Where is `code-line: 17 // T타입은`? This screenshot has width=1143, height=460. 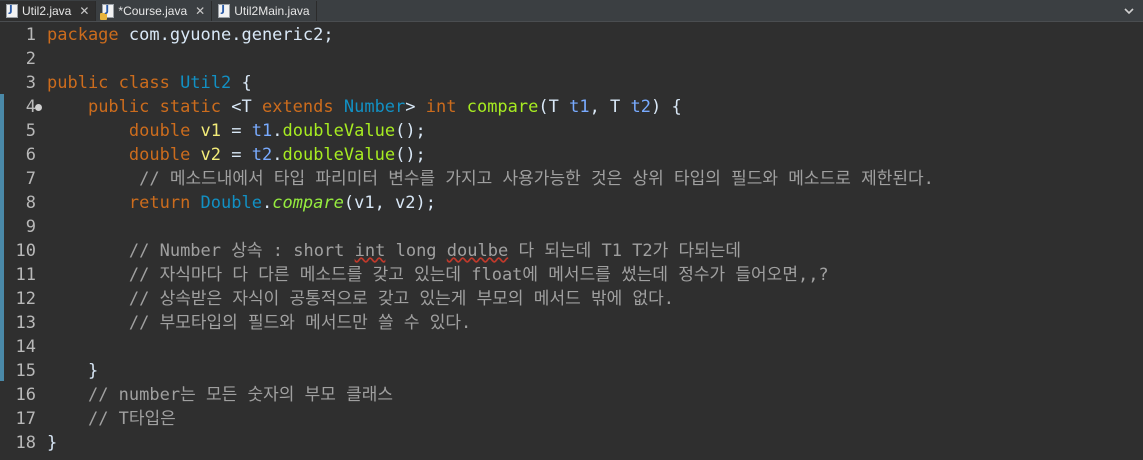 code-line: 17 // T타입은 is located at coordinates (571, 419).